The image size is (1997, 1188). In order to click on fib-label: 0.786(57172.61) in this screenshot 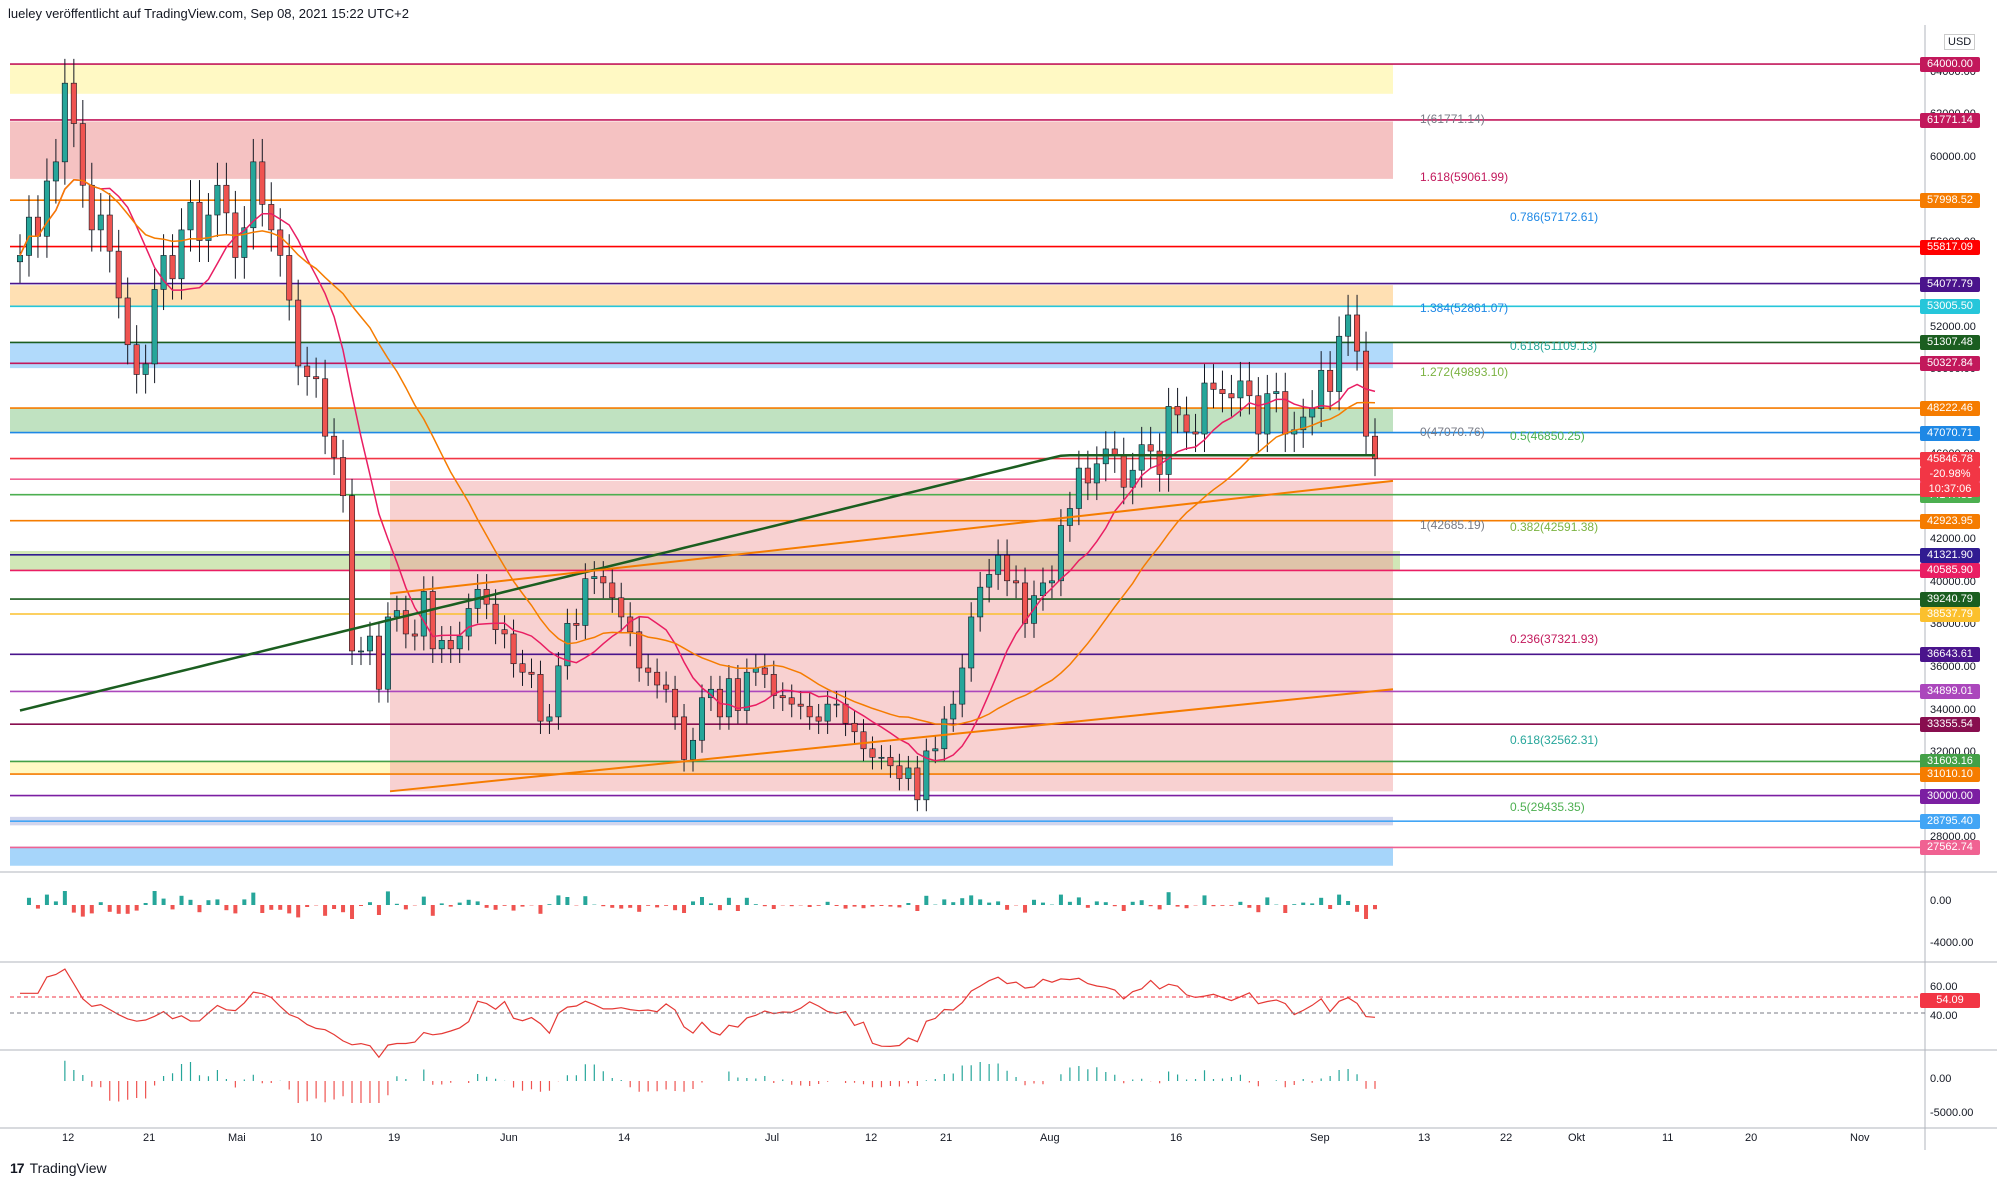, I will do `click(1554, 216)`.